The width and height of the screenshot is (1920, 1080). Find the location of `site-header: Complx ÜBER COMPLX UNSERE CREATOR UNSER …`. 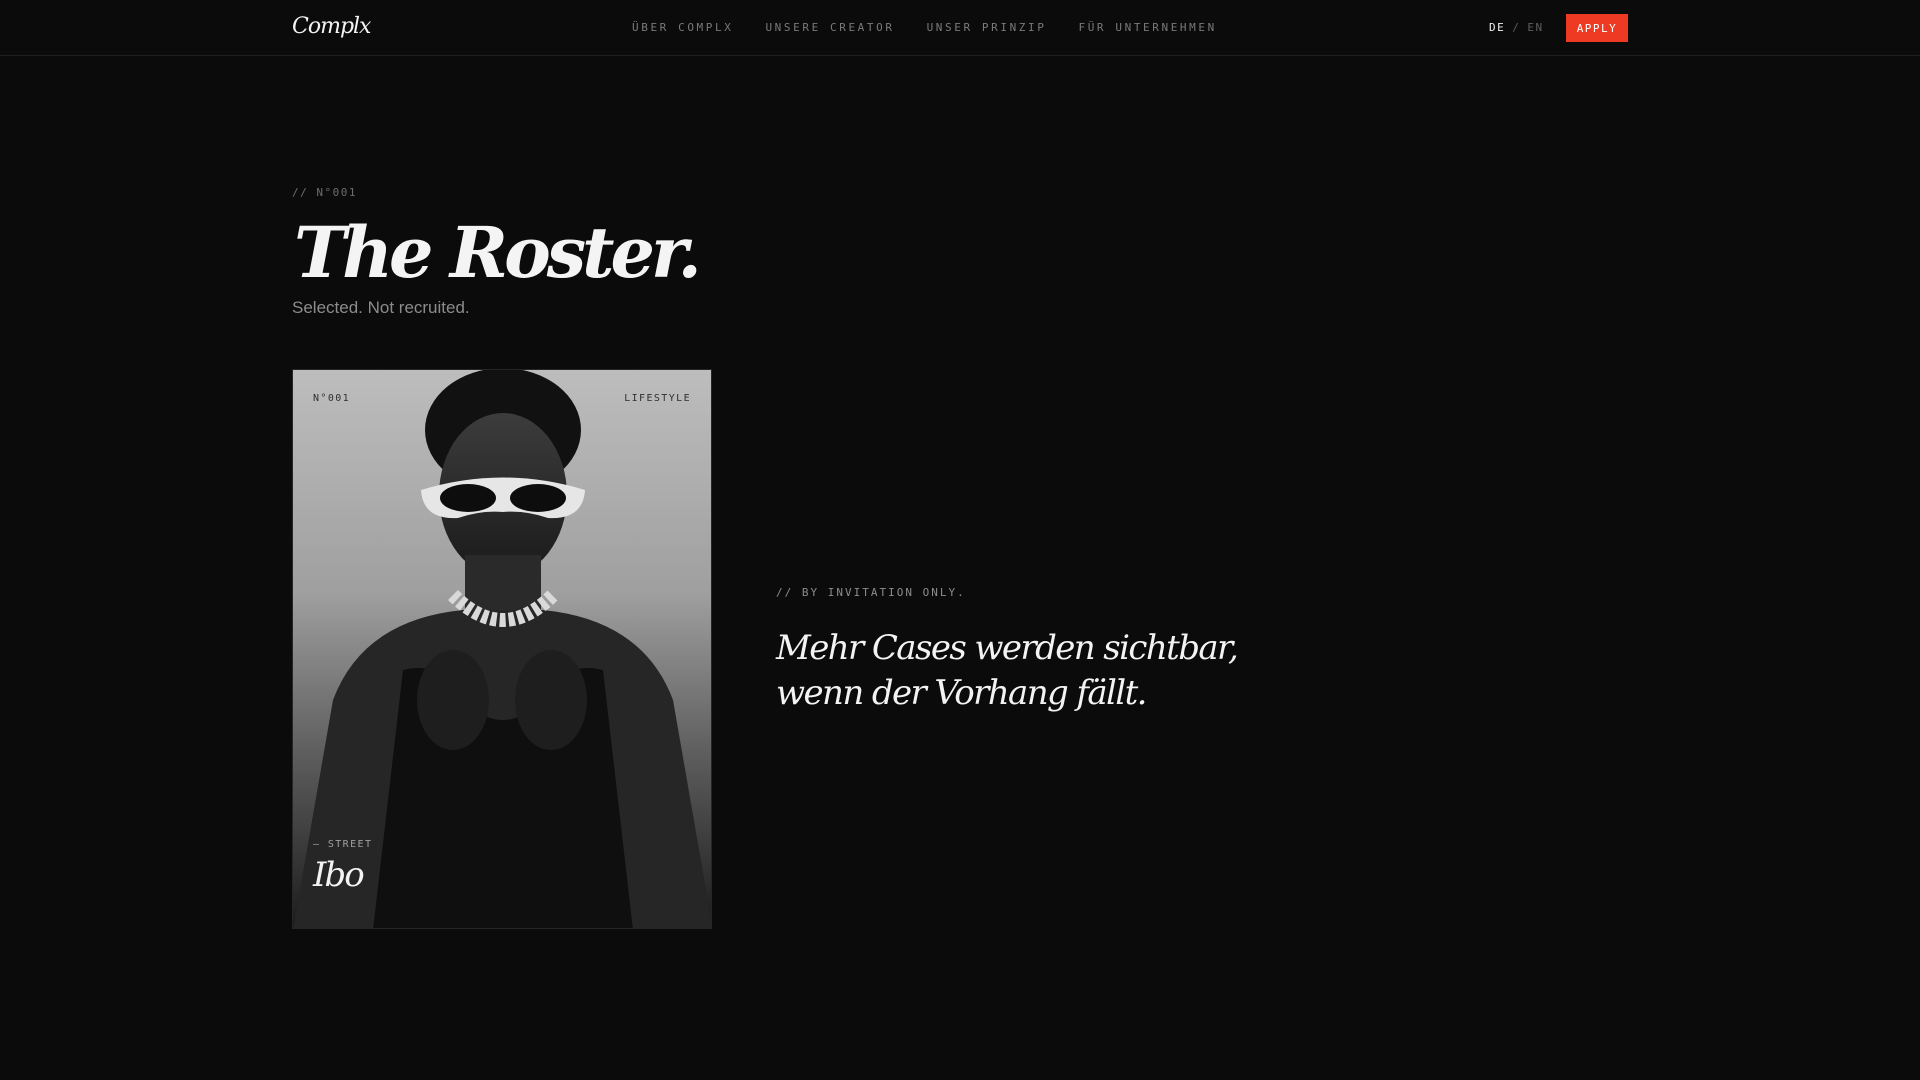

site-header: Complx ÜBER COMPLX UNSERE CREATOR UNSER … is located at coordinates (960, 28).